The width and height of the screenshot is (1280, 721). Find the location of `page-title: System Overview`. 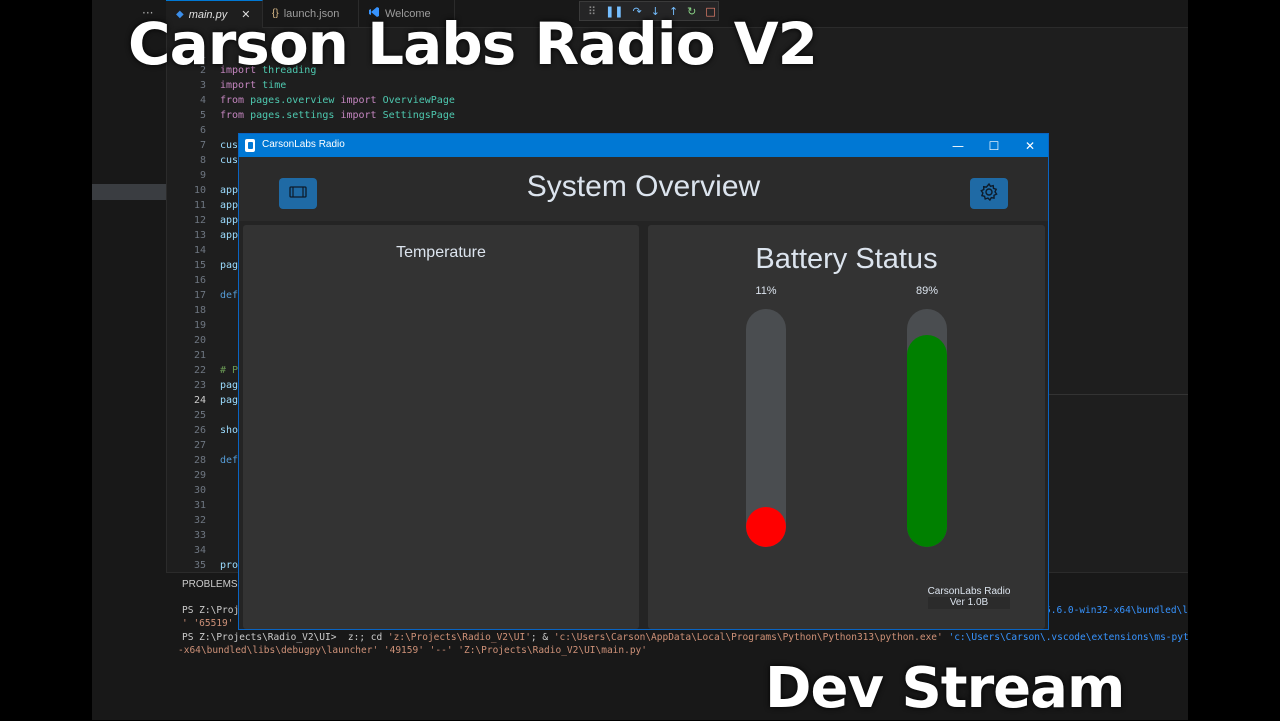

page-title: System Overview is located at coordinates (643, 186).